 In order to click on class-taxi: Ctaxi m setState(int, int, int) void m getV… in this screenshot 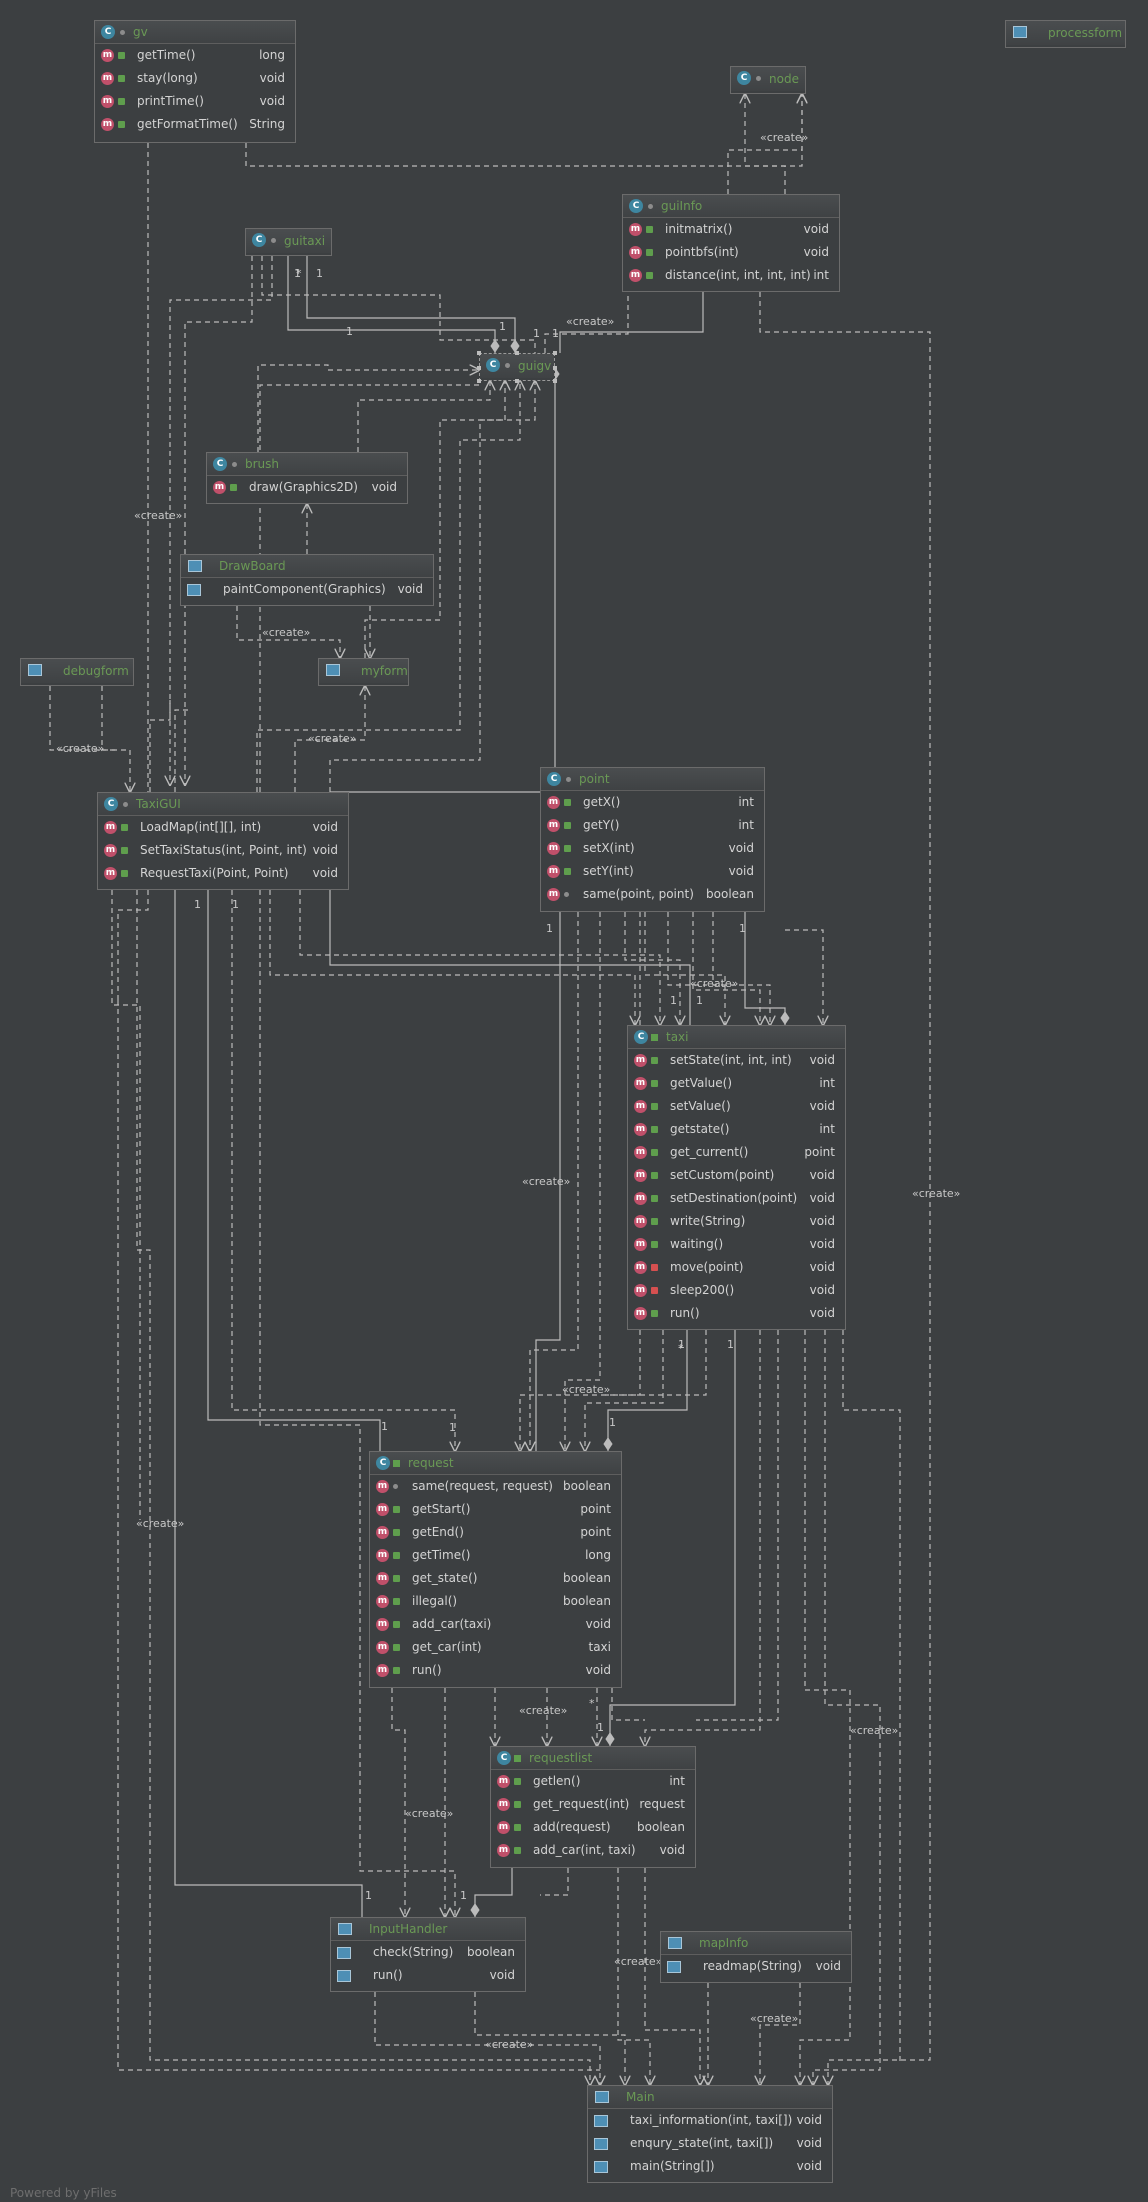, I will do `click(736, 1177)`.